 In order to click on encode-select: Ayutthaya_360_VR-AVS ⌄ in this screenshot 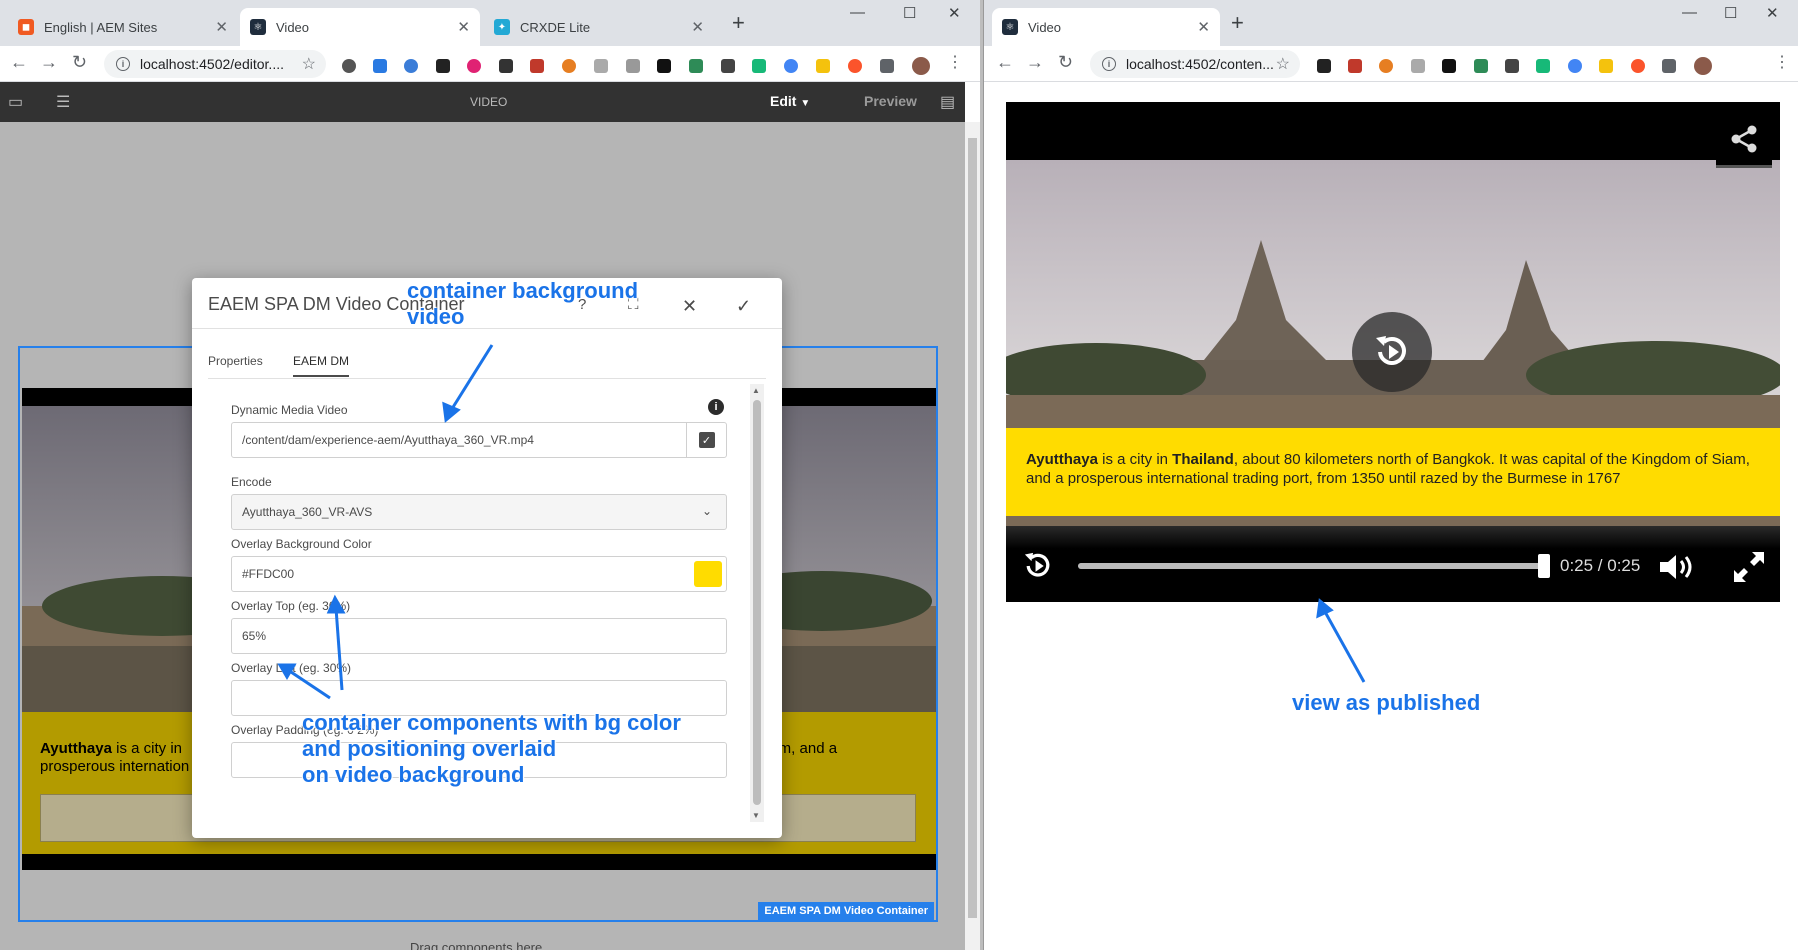, I will do `click(479, 512)`.